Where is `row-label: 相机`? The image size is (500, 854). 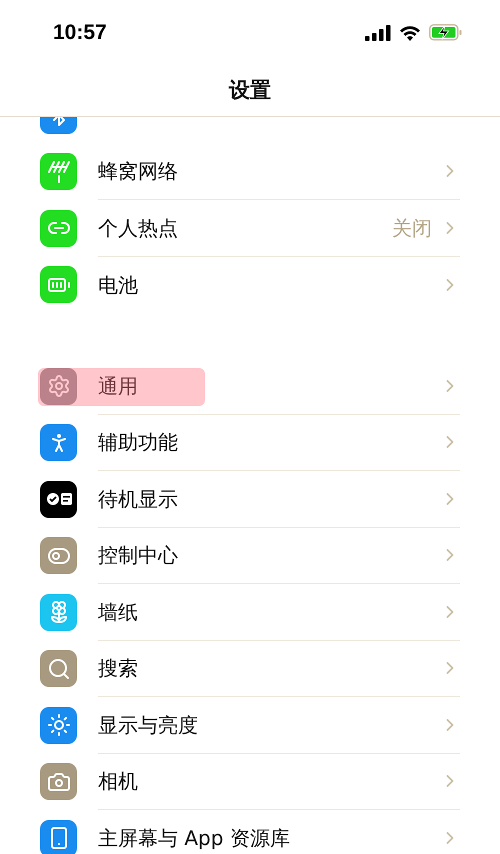 row-label: 相机 is located at coordinates (118, 782).